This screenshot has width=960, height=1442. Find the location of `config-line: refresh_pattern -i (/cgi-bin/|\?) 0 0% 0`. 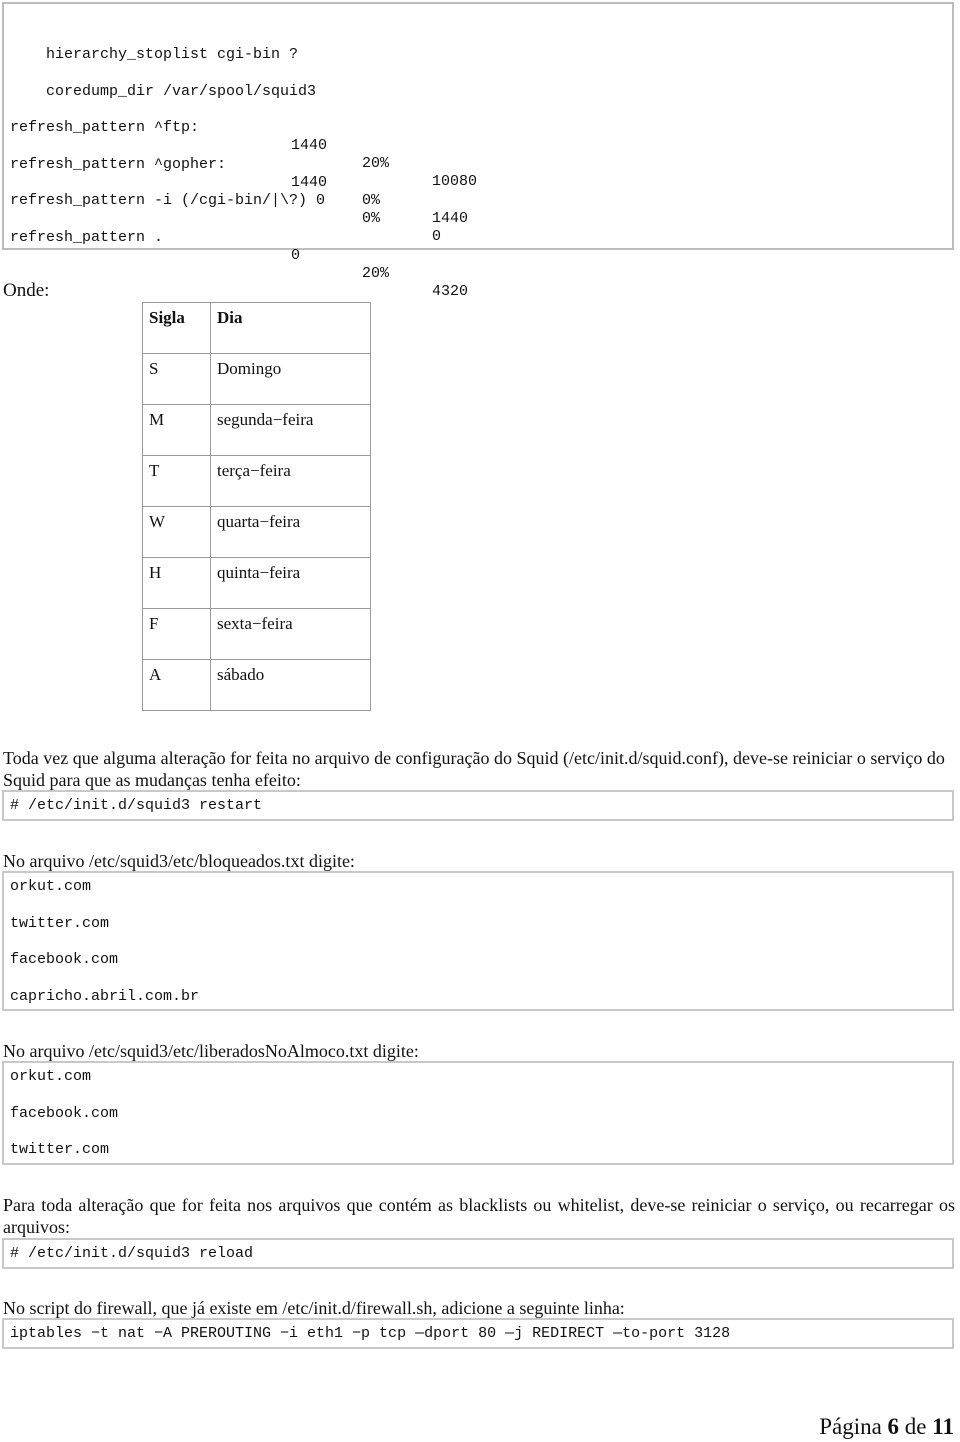

config-line: refresh_pattern -i (/cgi-bin/|\?) 0 0% 0 is located at coordinates (480, 209).